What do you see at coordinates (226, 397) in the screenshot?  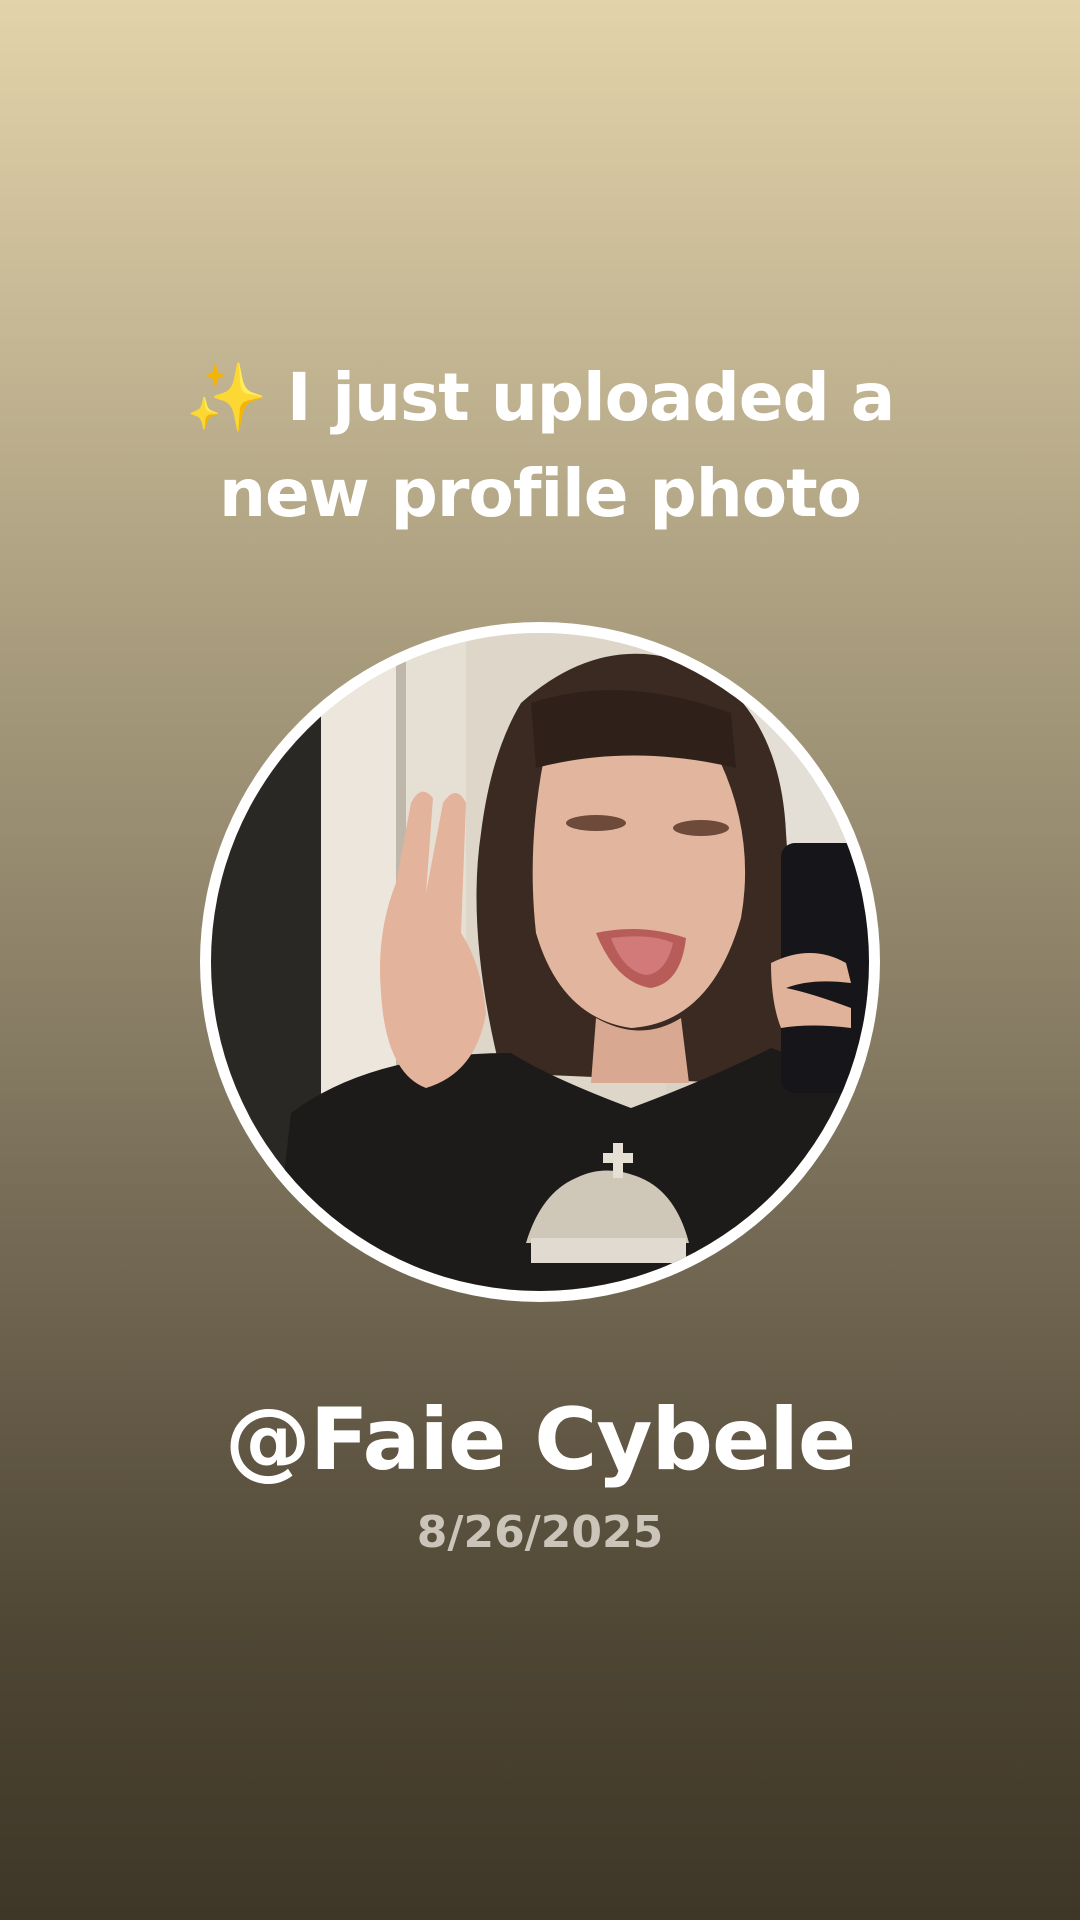 I see `sparkles-icon: ✨` at bounding box center [226, 397].